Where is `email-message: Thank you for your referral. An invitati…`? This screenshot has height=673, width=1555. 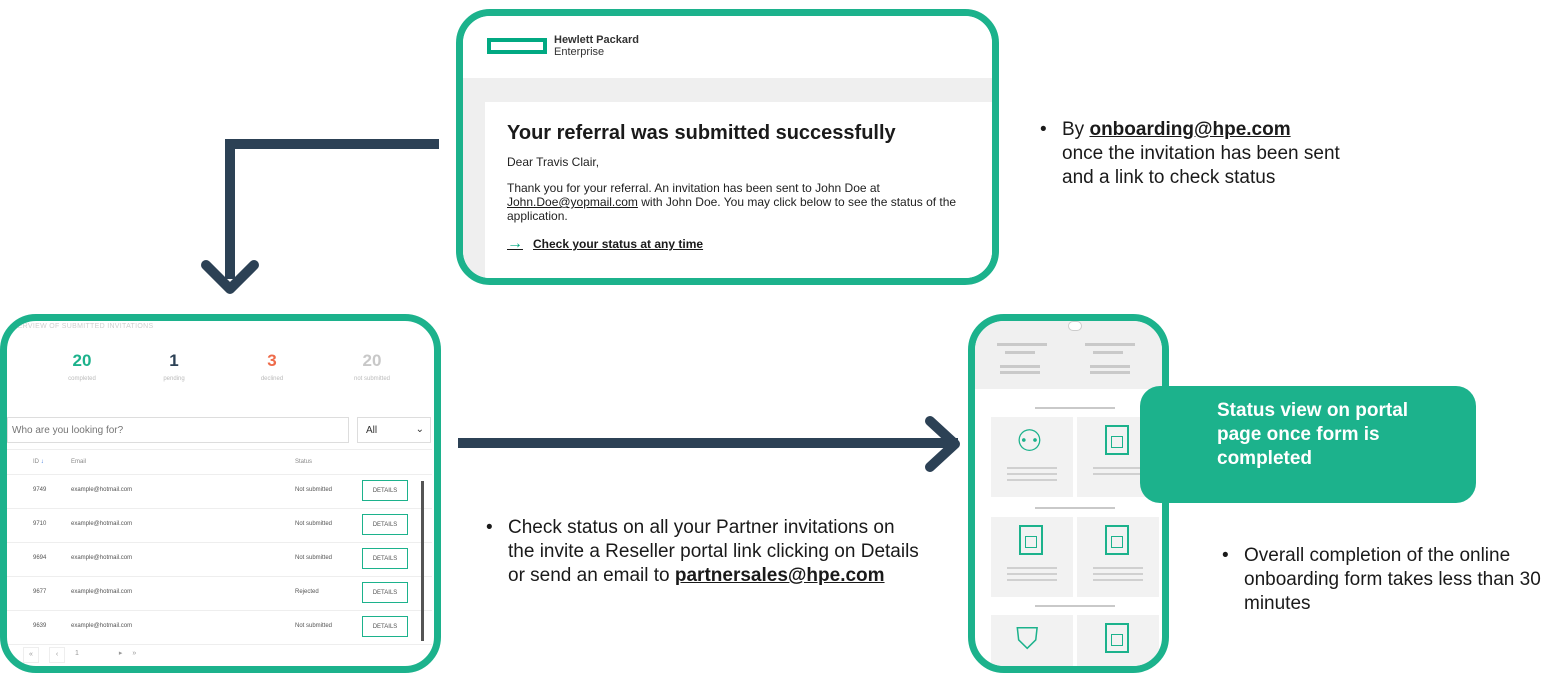 email-message: Thank you for your referral. An invitati… is located at coordinates (742, 202).